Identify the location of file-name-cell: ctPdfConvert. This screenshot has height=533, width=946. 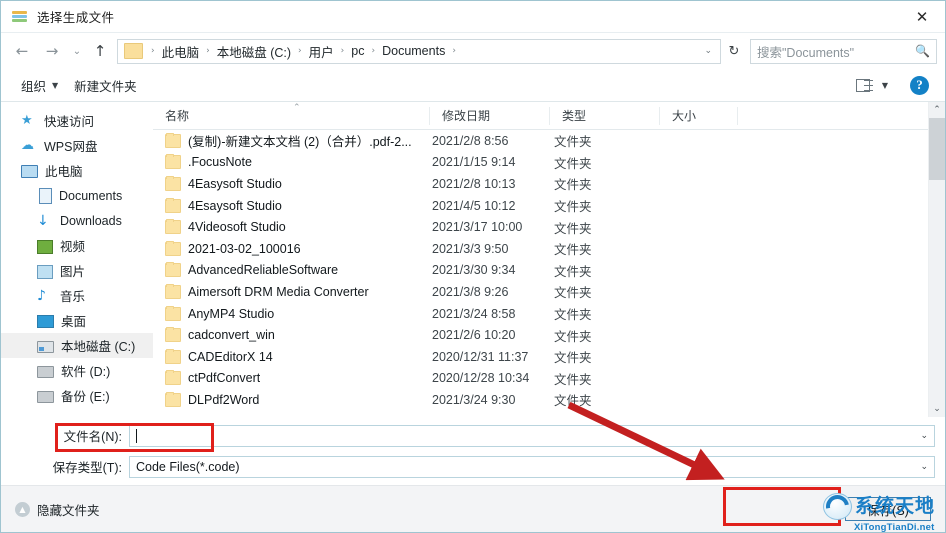
(291, 378).